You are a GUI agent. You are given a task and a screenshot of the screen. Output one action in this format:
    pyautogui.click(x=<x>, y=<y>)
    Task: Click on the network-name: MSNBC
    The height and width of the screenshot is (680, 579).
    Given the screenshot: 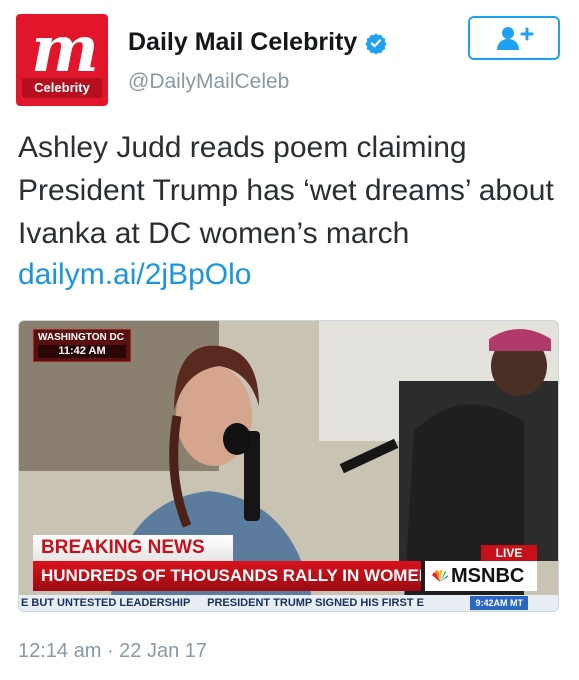 What is the action you would take?
    pyautogui.click(x=488, y=576)
    